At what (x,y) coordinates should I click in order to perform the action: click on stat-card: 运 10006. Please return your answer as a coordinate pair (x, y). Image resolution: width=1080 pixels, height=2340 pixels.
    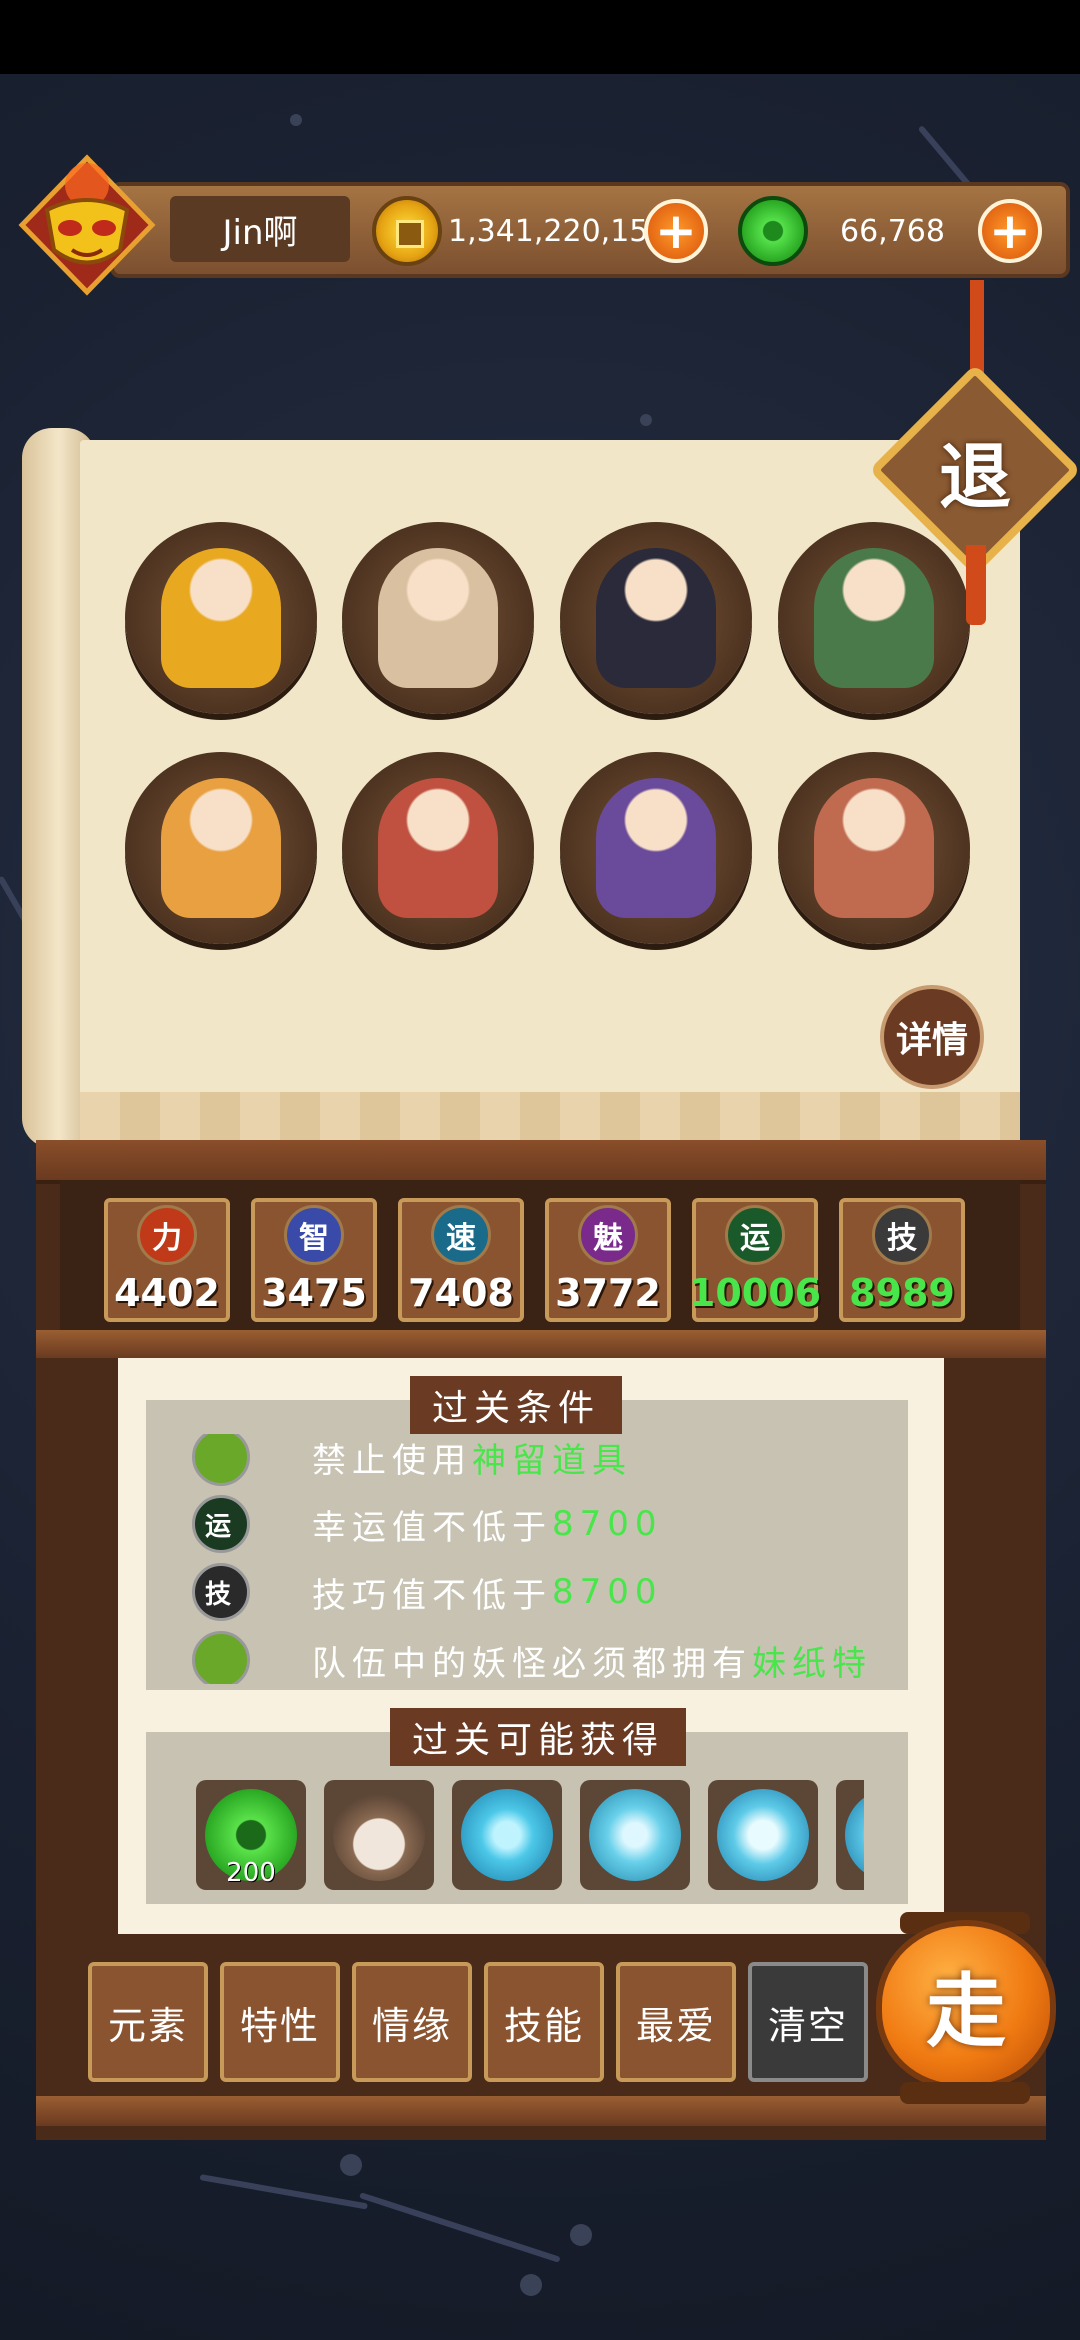
    Looking at the image, I should click on (755, 1260).